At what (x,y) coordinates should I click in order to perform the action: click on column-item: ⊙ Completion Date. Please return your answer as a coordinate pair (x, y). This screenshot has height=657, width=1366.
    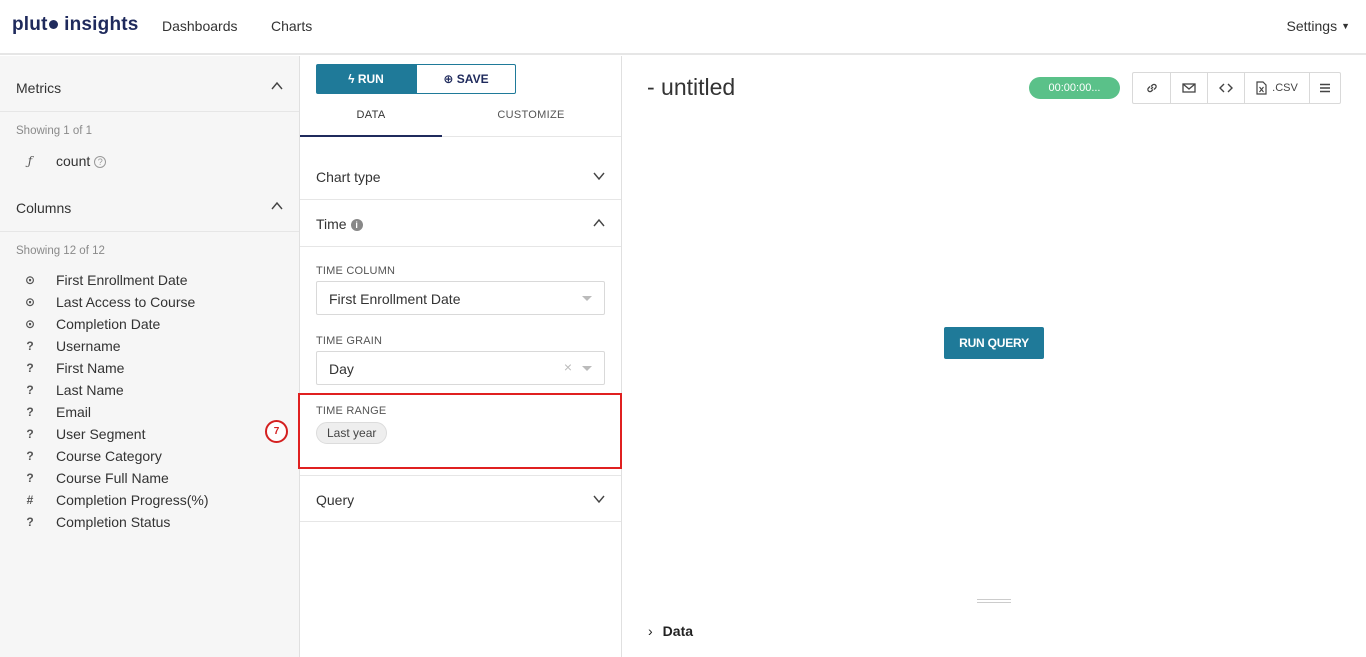
    Looking at the image, I should click on (149, 325).